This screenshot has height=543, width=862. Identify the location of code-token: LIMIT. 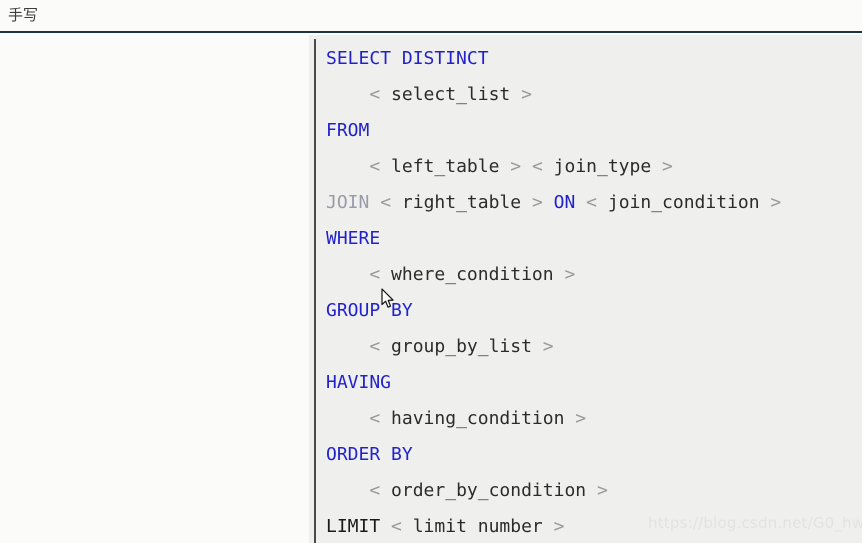
(353, 526).